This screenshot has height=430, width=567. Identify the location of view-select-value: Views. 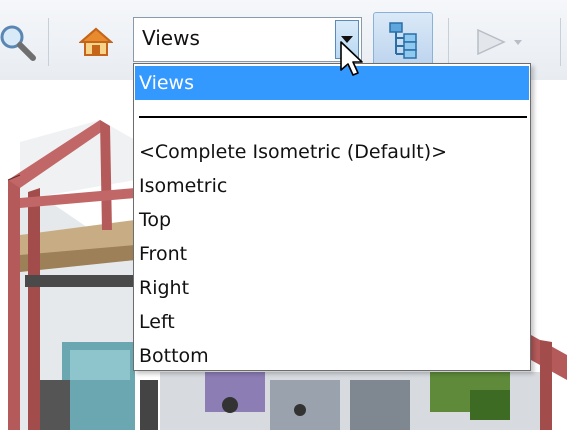
(171, 38).